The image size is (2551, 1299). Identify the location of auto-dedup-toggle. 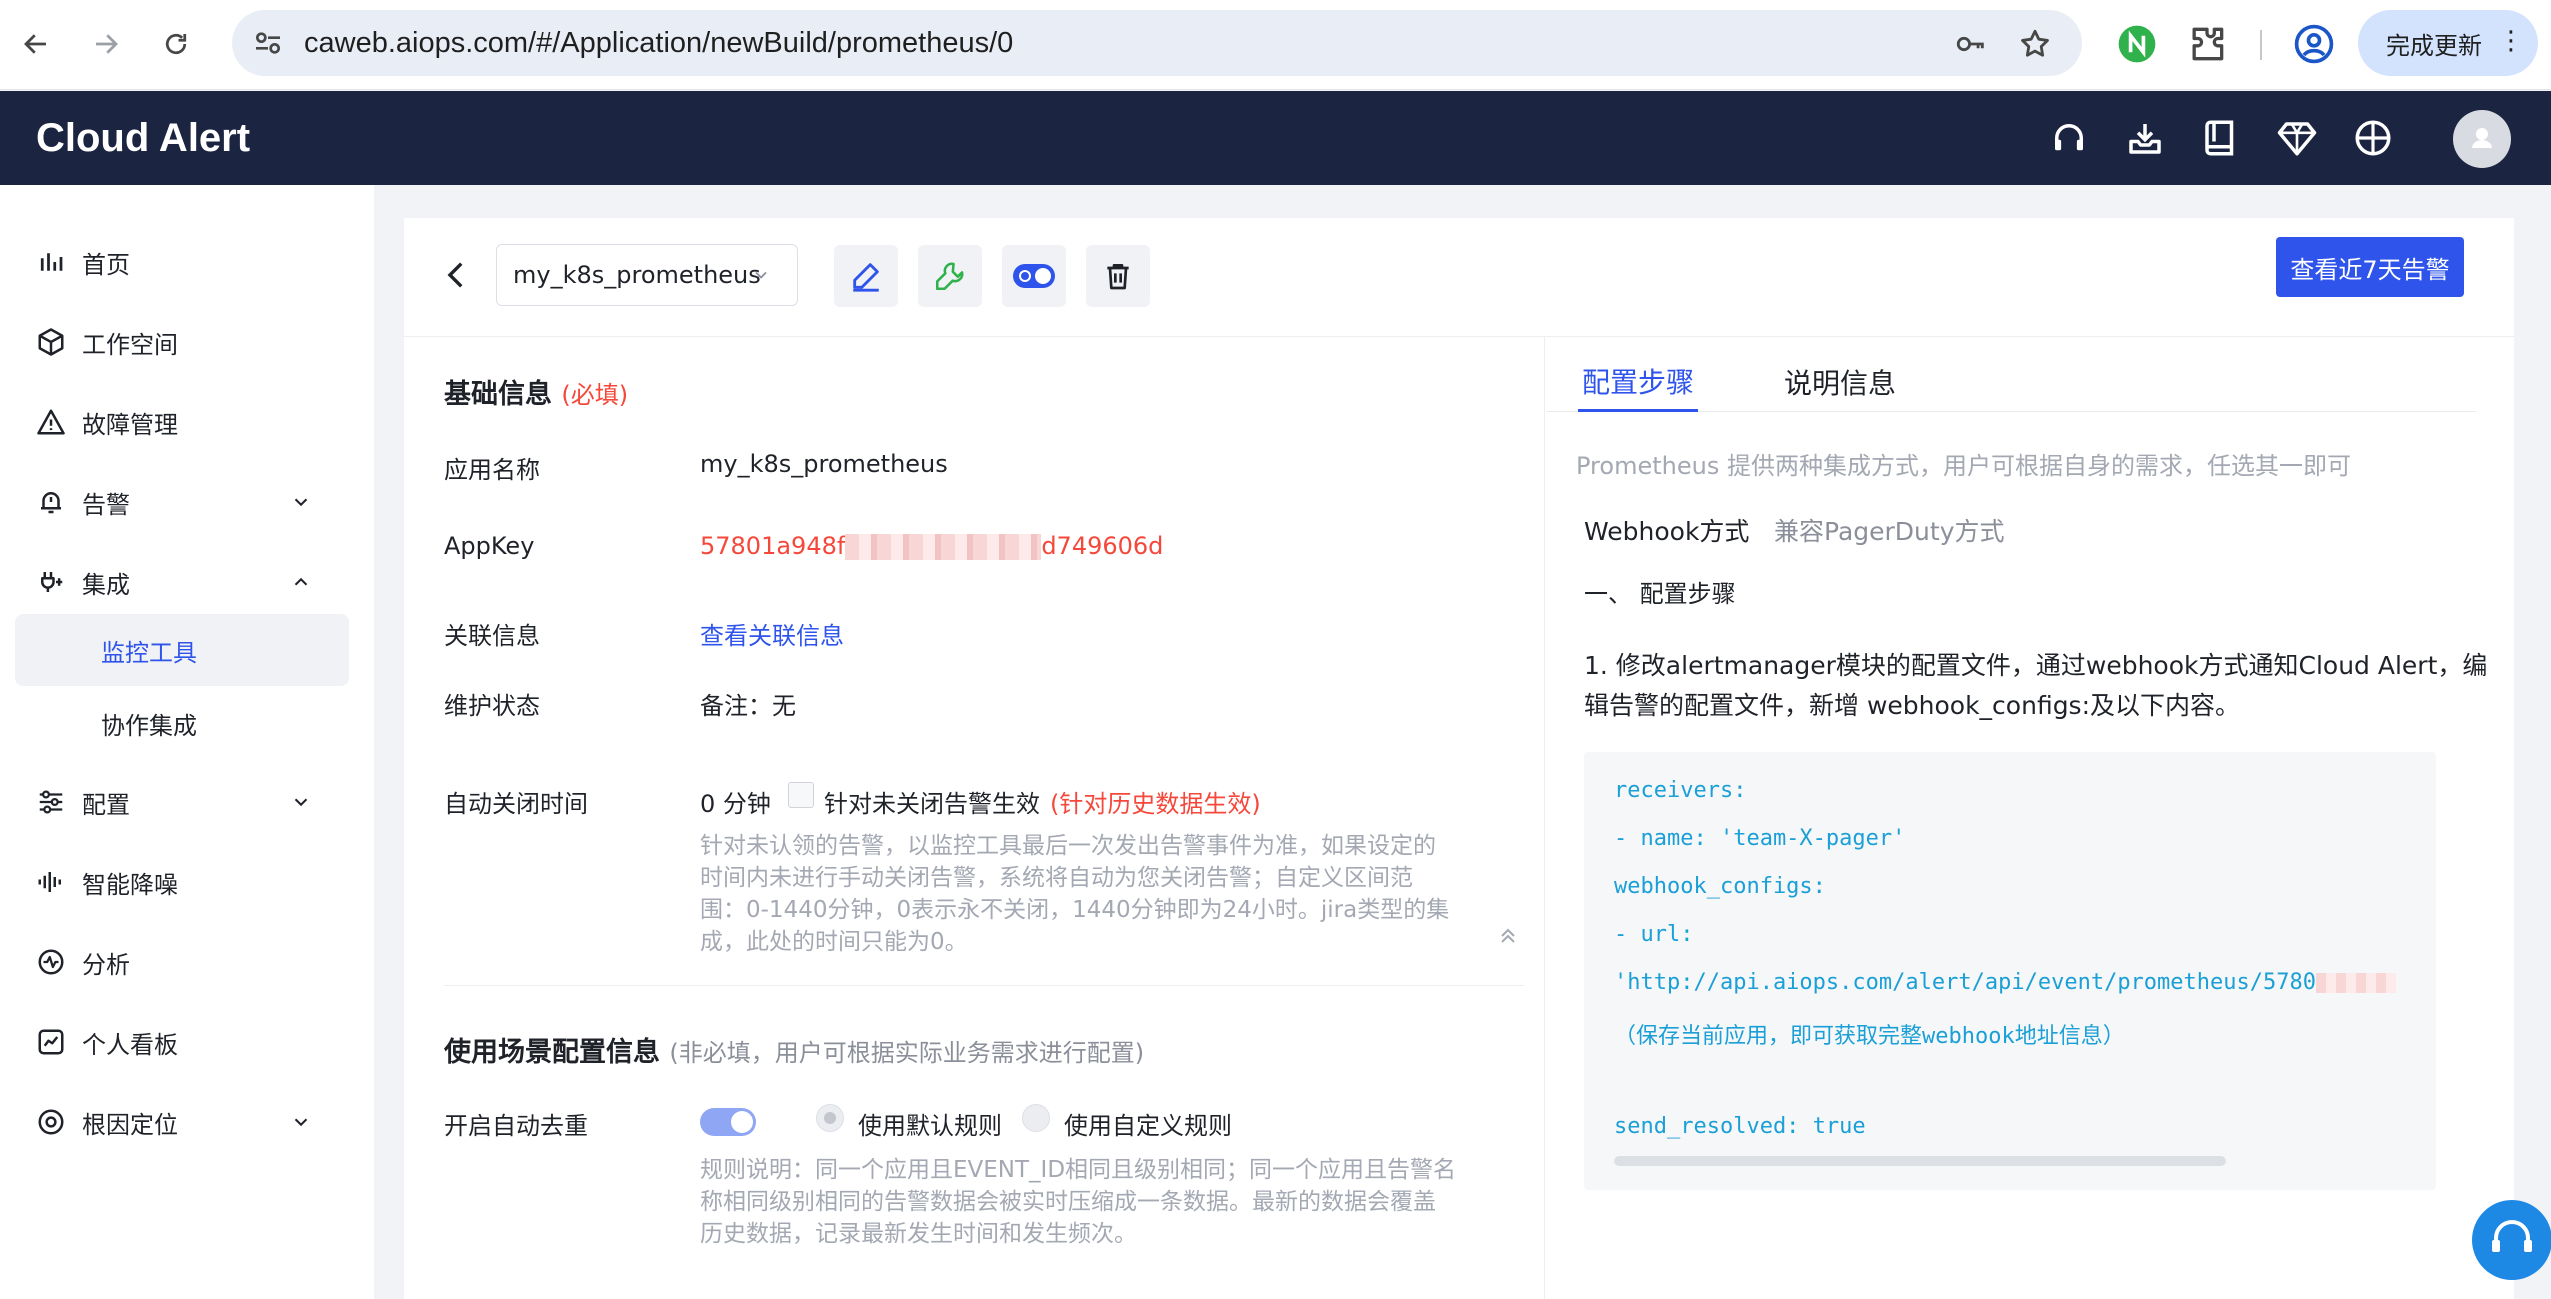
(728, 1122).